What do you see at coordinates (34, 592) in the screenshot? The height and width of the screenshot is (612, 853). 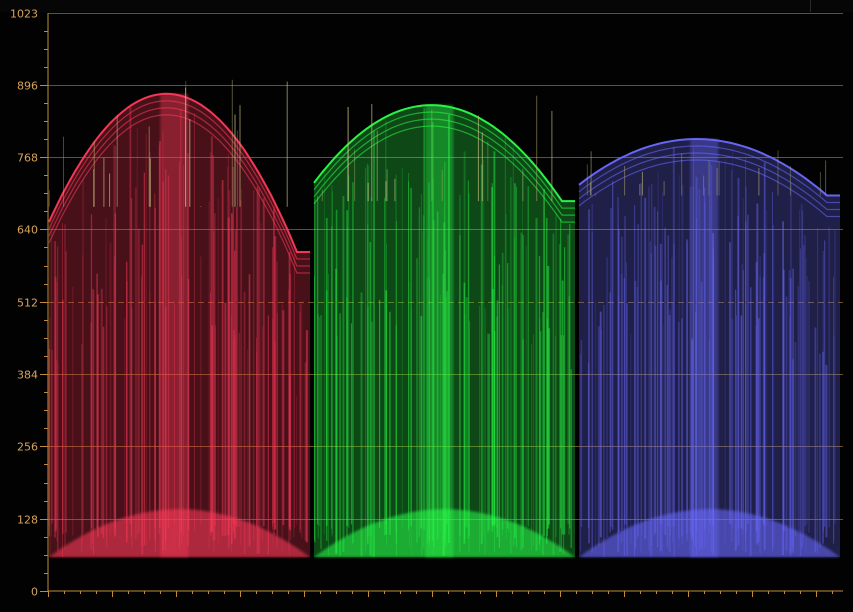 I see `y-tick-label-0: 0` at bounding box center [34, 592].